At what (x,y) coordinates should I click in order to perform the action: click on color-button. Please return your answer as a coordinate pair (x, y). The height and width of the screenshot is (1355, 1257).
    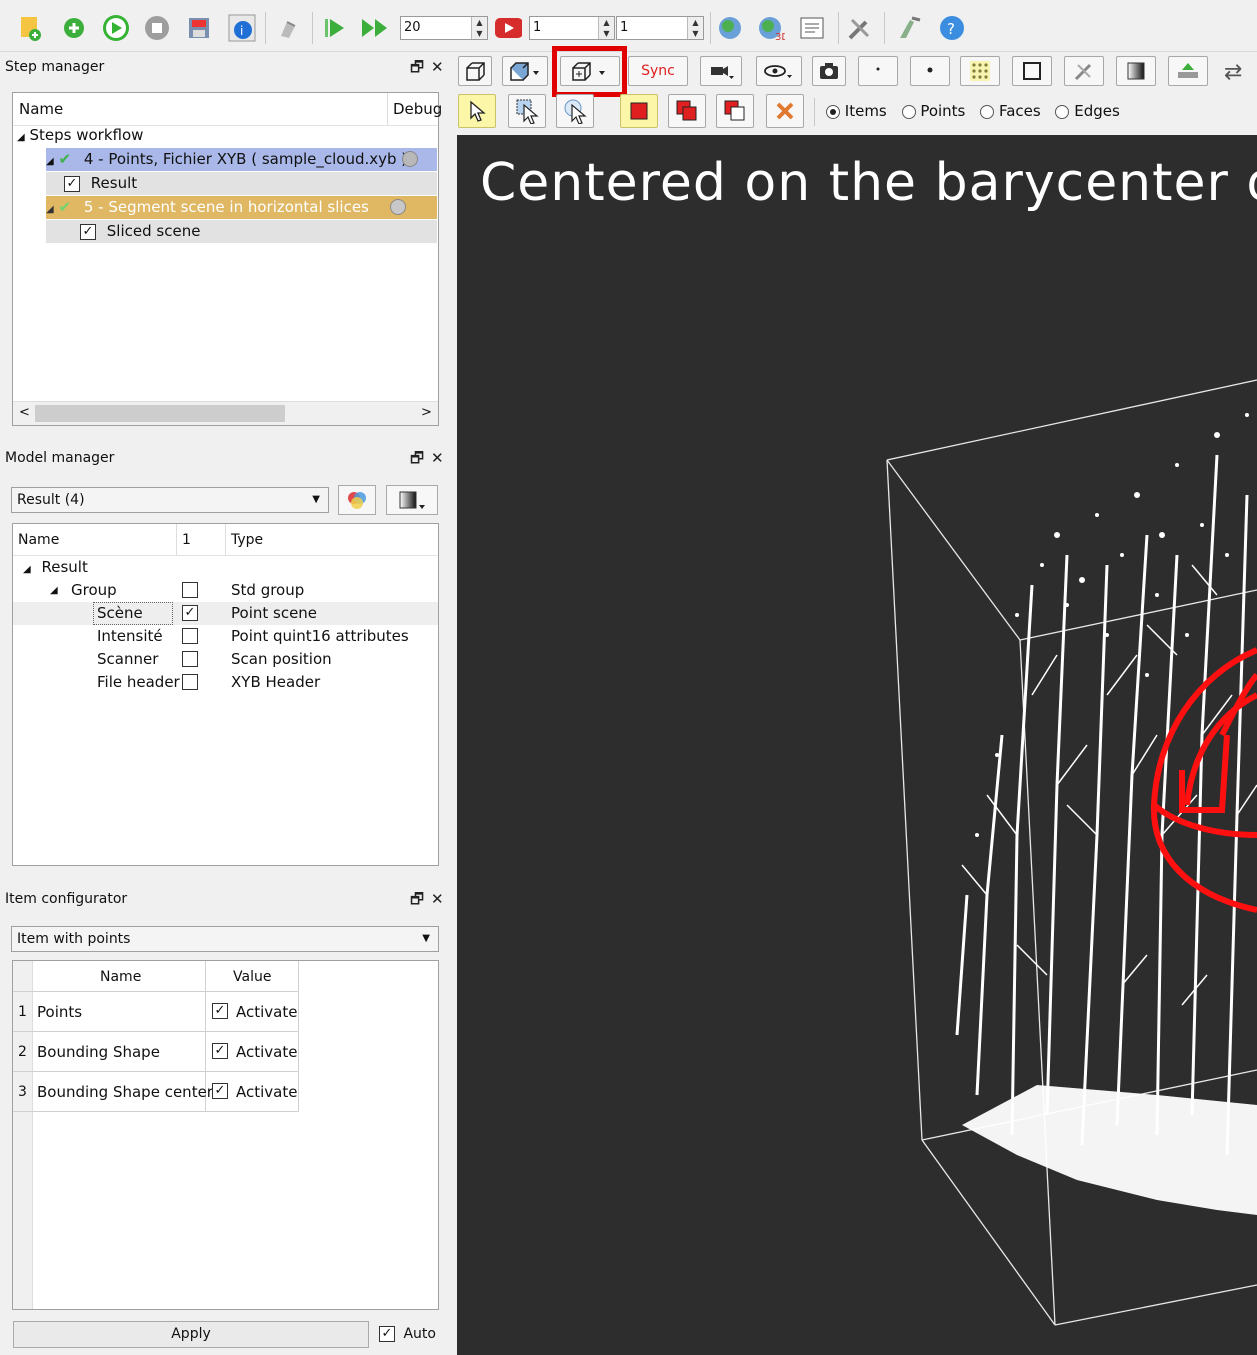
    Looking at the image, I should click on (357, 500).